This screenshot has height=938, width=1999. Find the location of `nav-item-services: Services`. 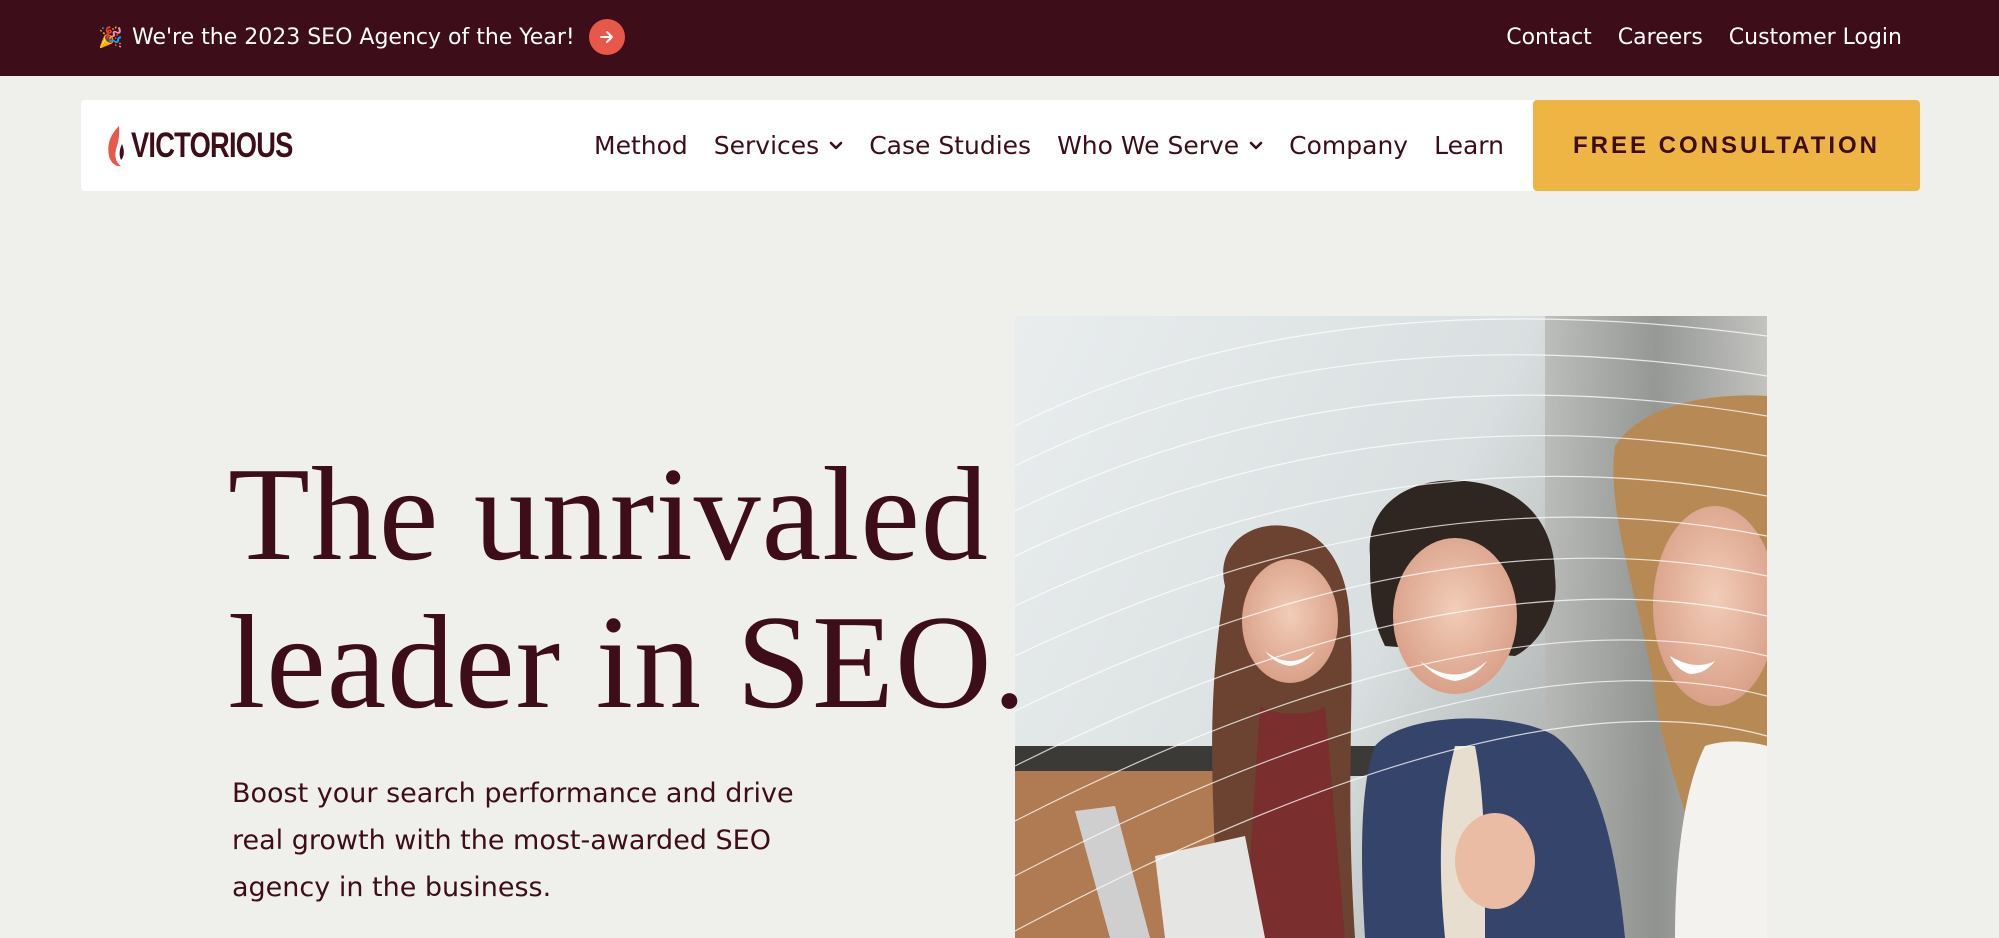

nav-item-services: Services is located at coordinates (778, 145).